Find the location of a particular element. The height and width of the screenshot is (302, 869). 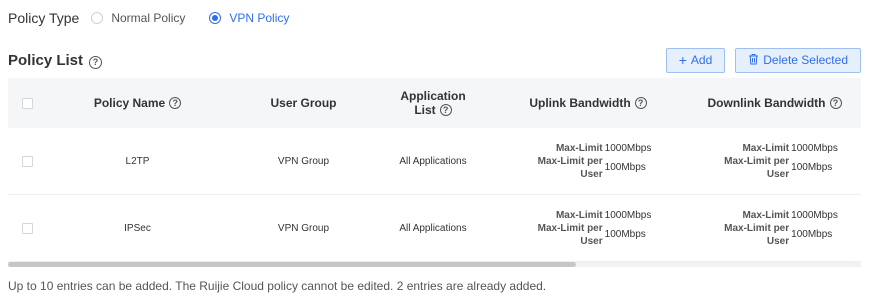

policy-list-header: Policy List? + Add Delete Selected is located at coordinates (434, 60).